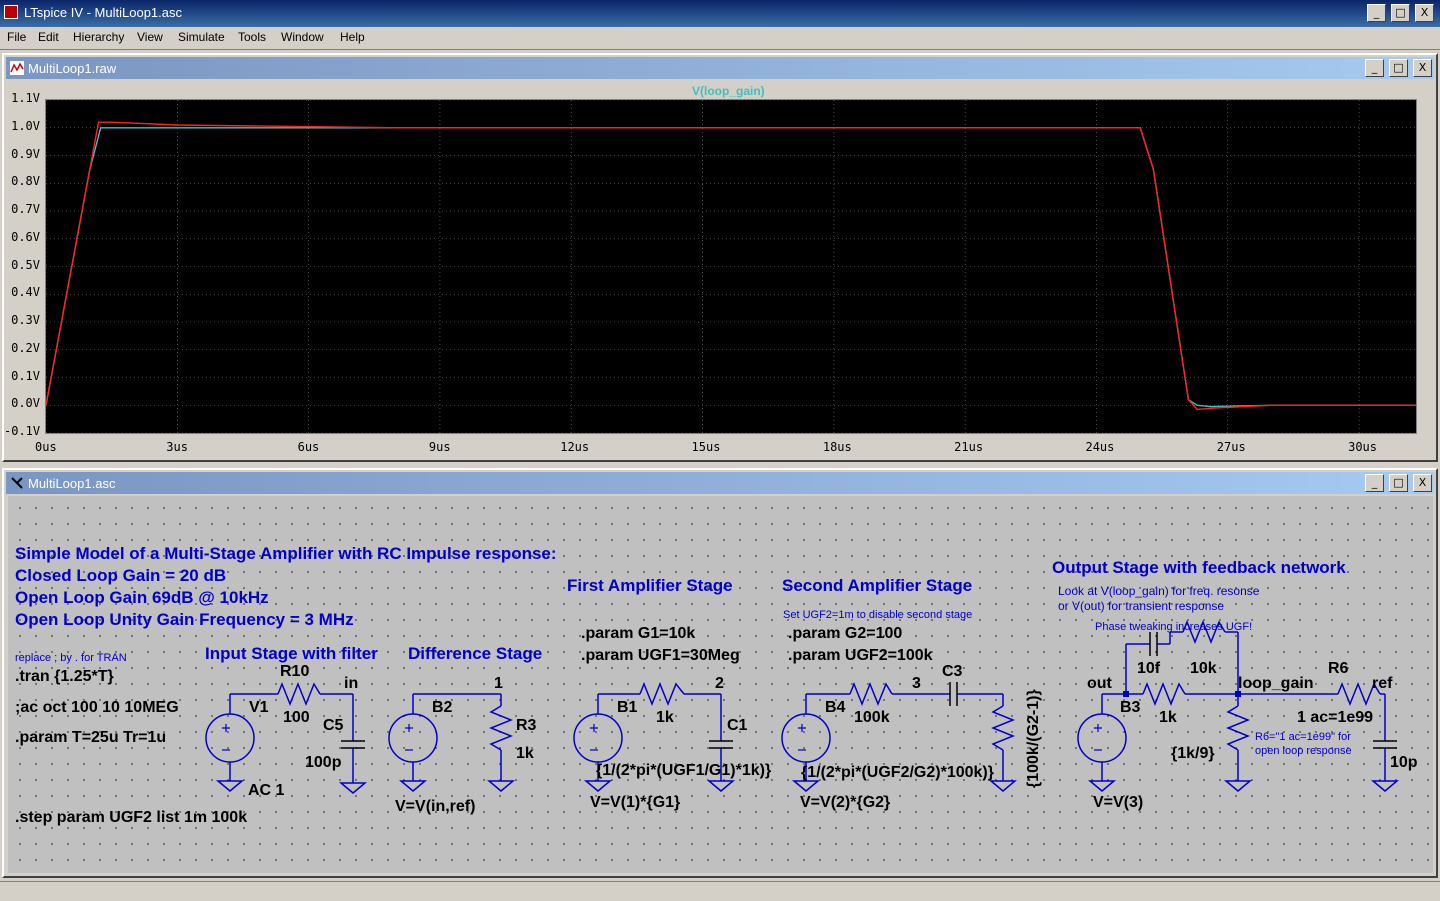  Describe the element at coordinates (1118, 803) in the screenshot. I see `label-b3-expr: V=V(3)` at that location.